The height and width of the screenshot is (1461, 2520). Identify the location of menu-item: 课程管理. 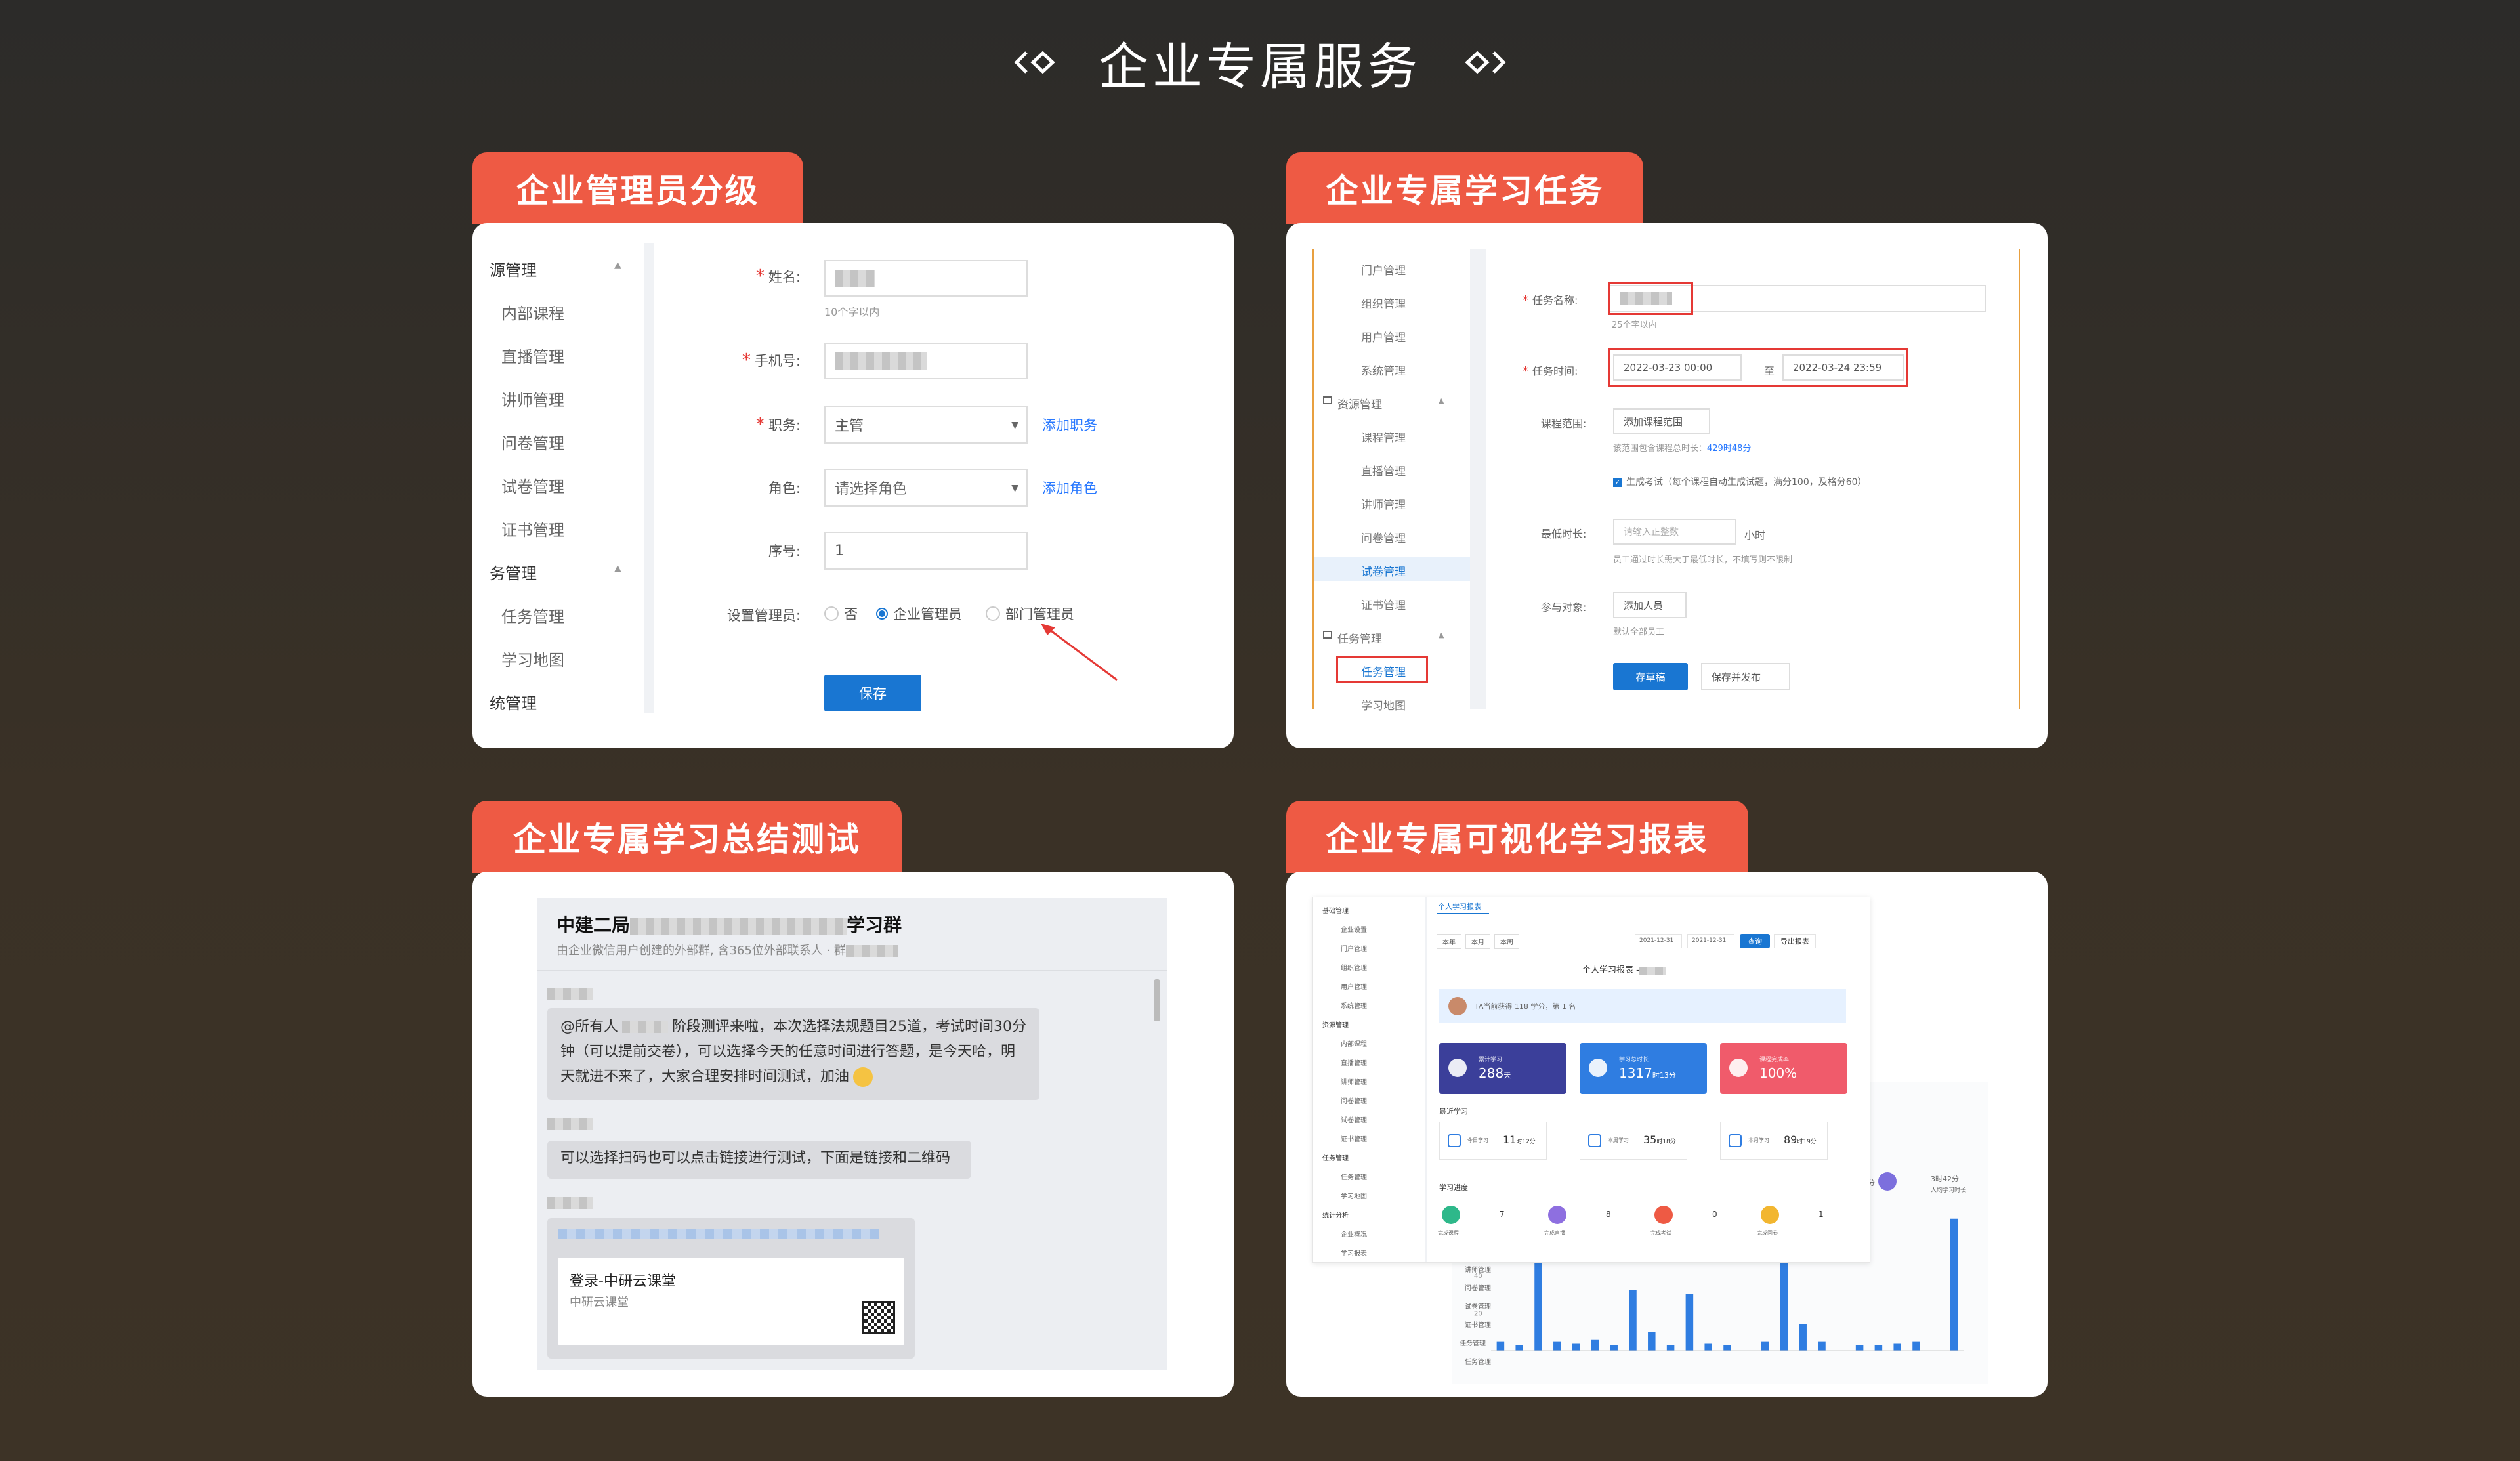
(1383, 437).